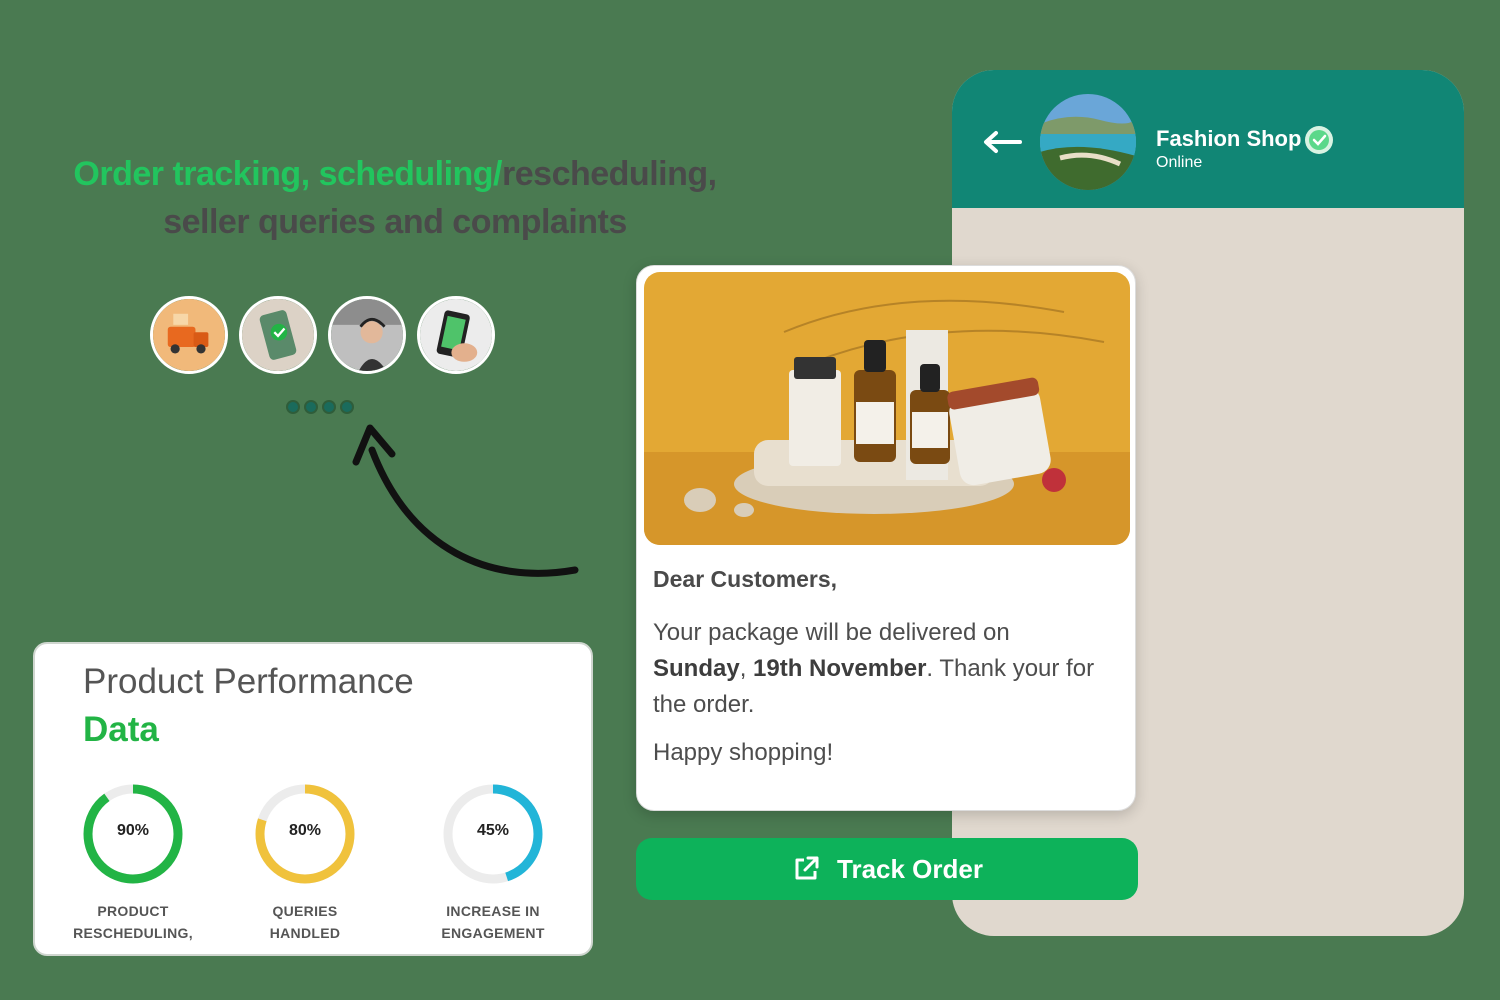  I want to click on performance-subtitle: Data, so click(121, 729).